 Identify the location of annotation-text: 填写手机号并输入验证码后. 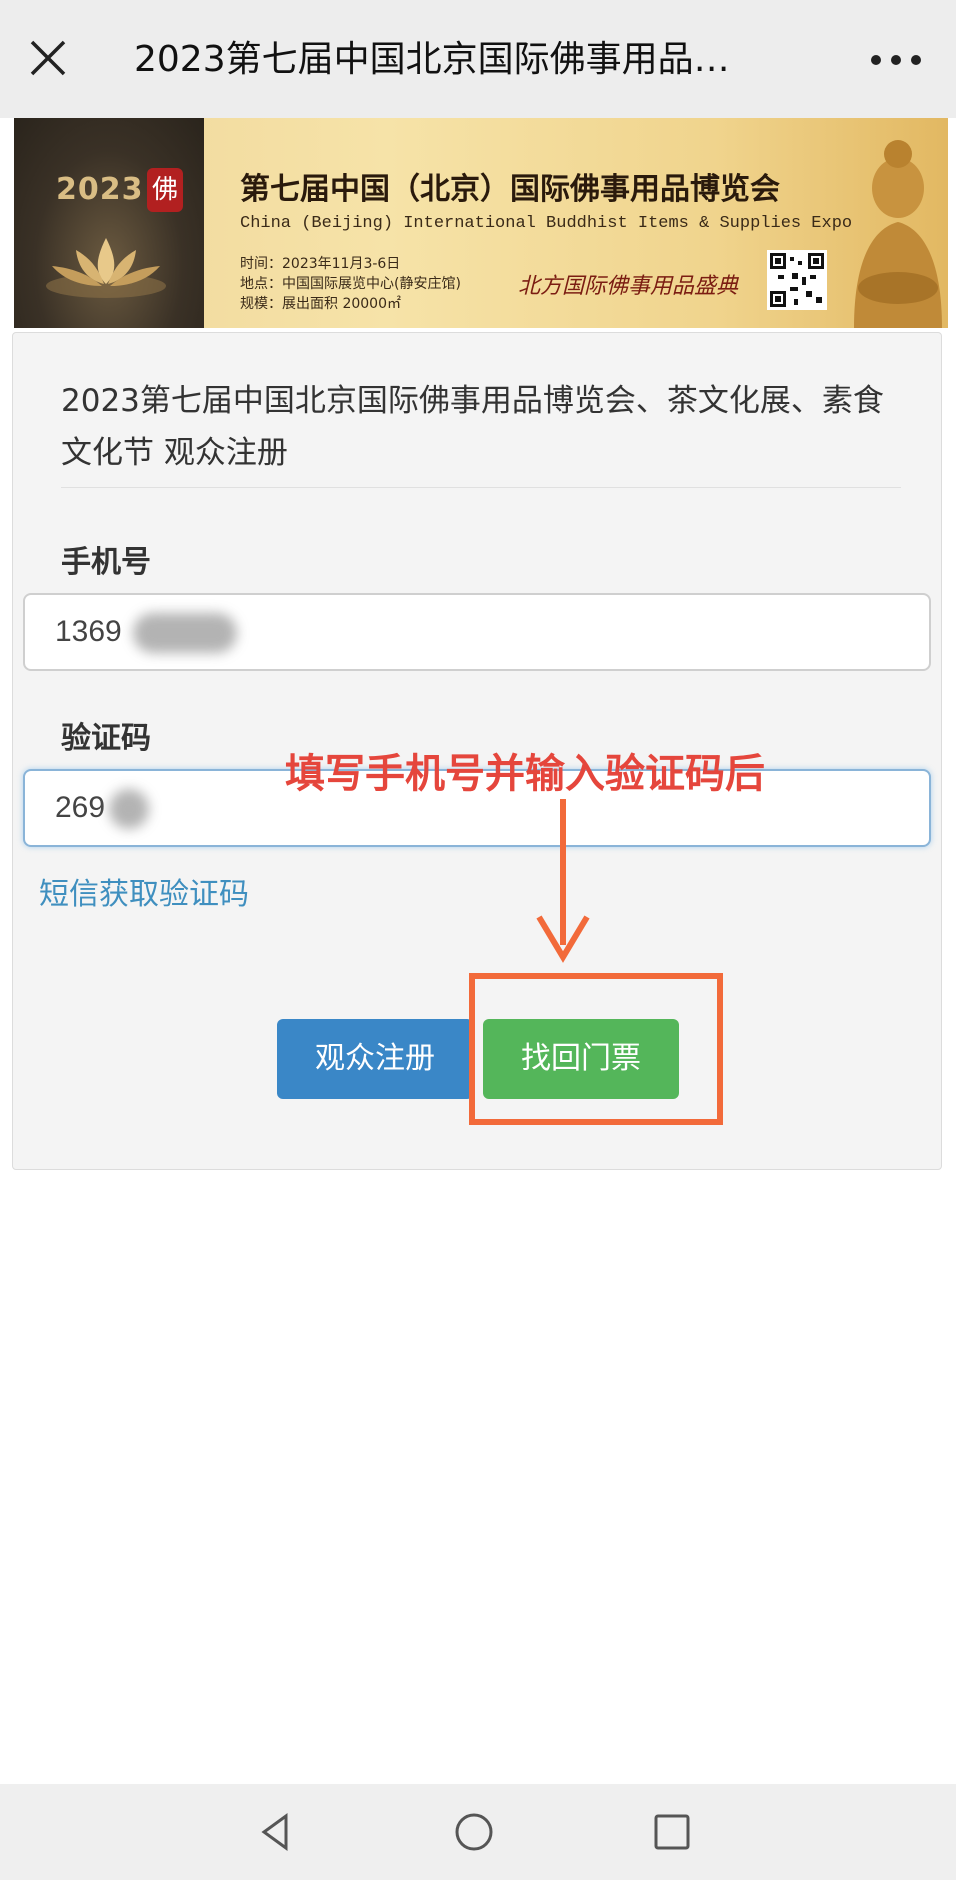
(525, 774).